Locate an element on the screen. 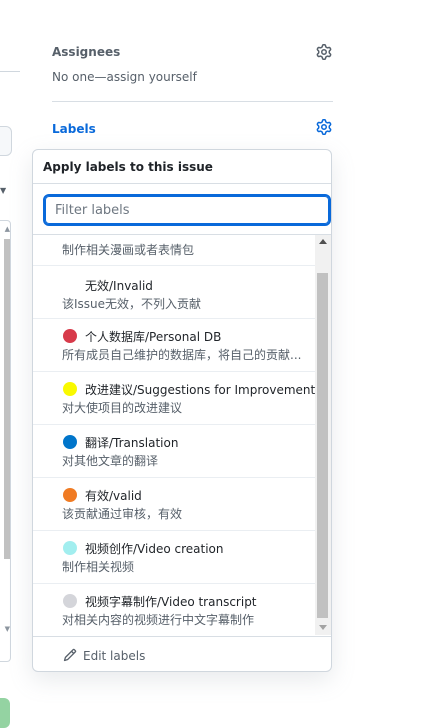 Image resolution: width=434 pixels, height=728 pixels. label-description: 制作相关视频 is located at coordinates (98, 567).